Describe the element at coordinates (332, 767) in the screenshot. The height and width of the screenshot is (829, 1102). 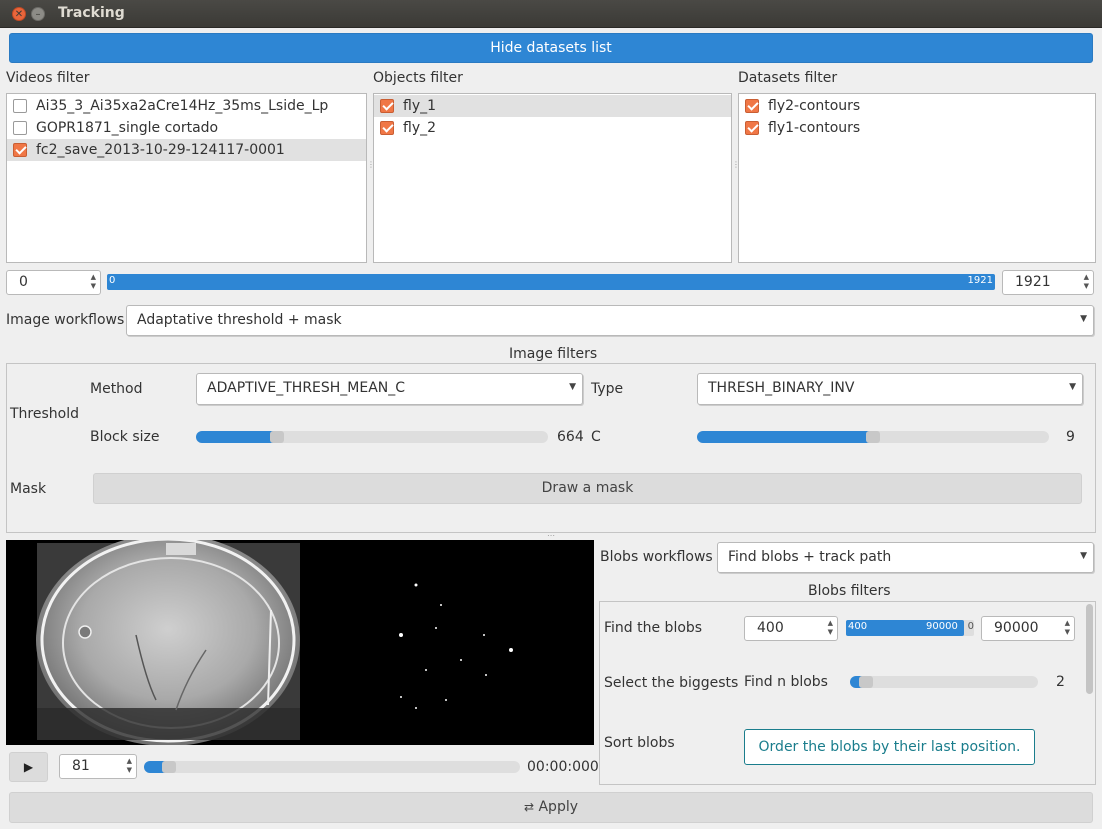
I see `player-progress-slider` at that location.